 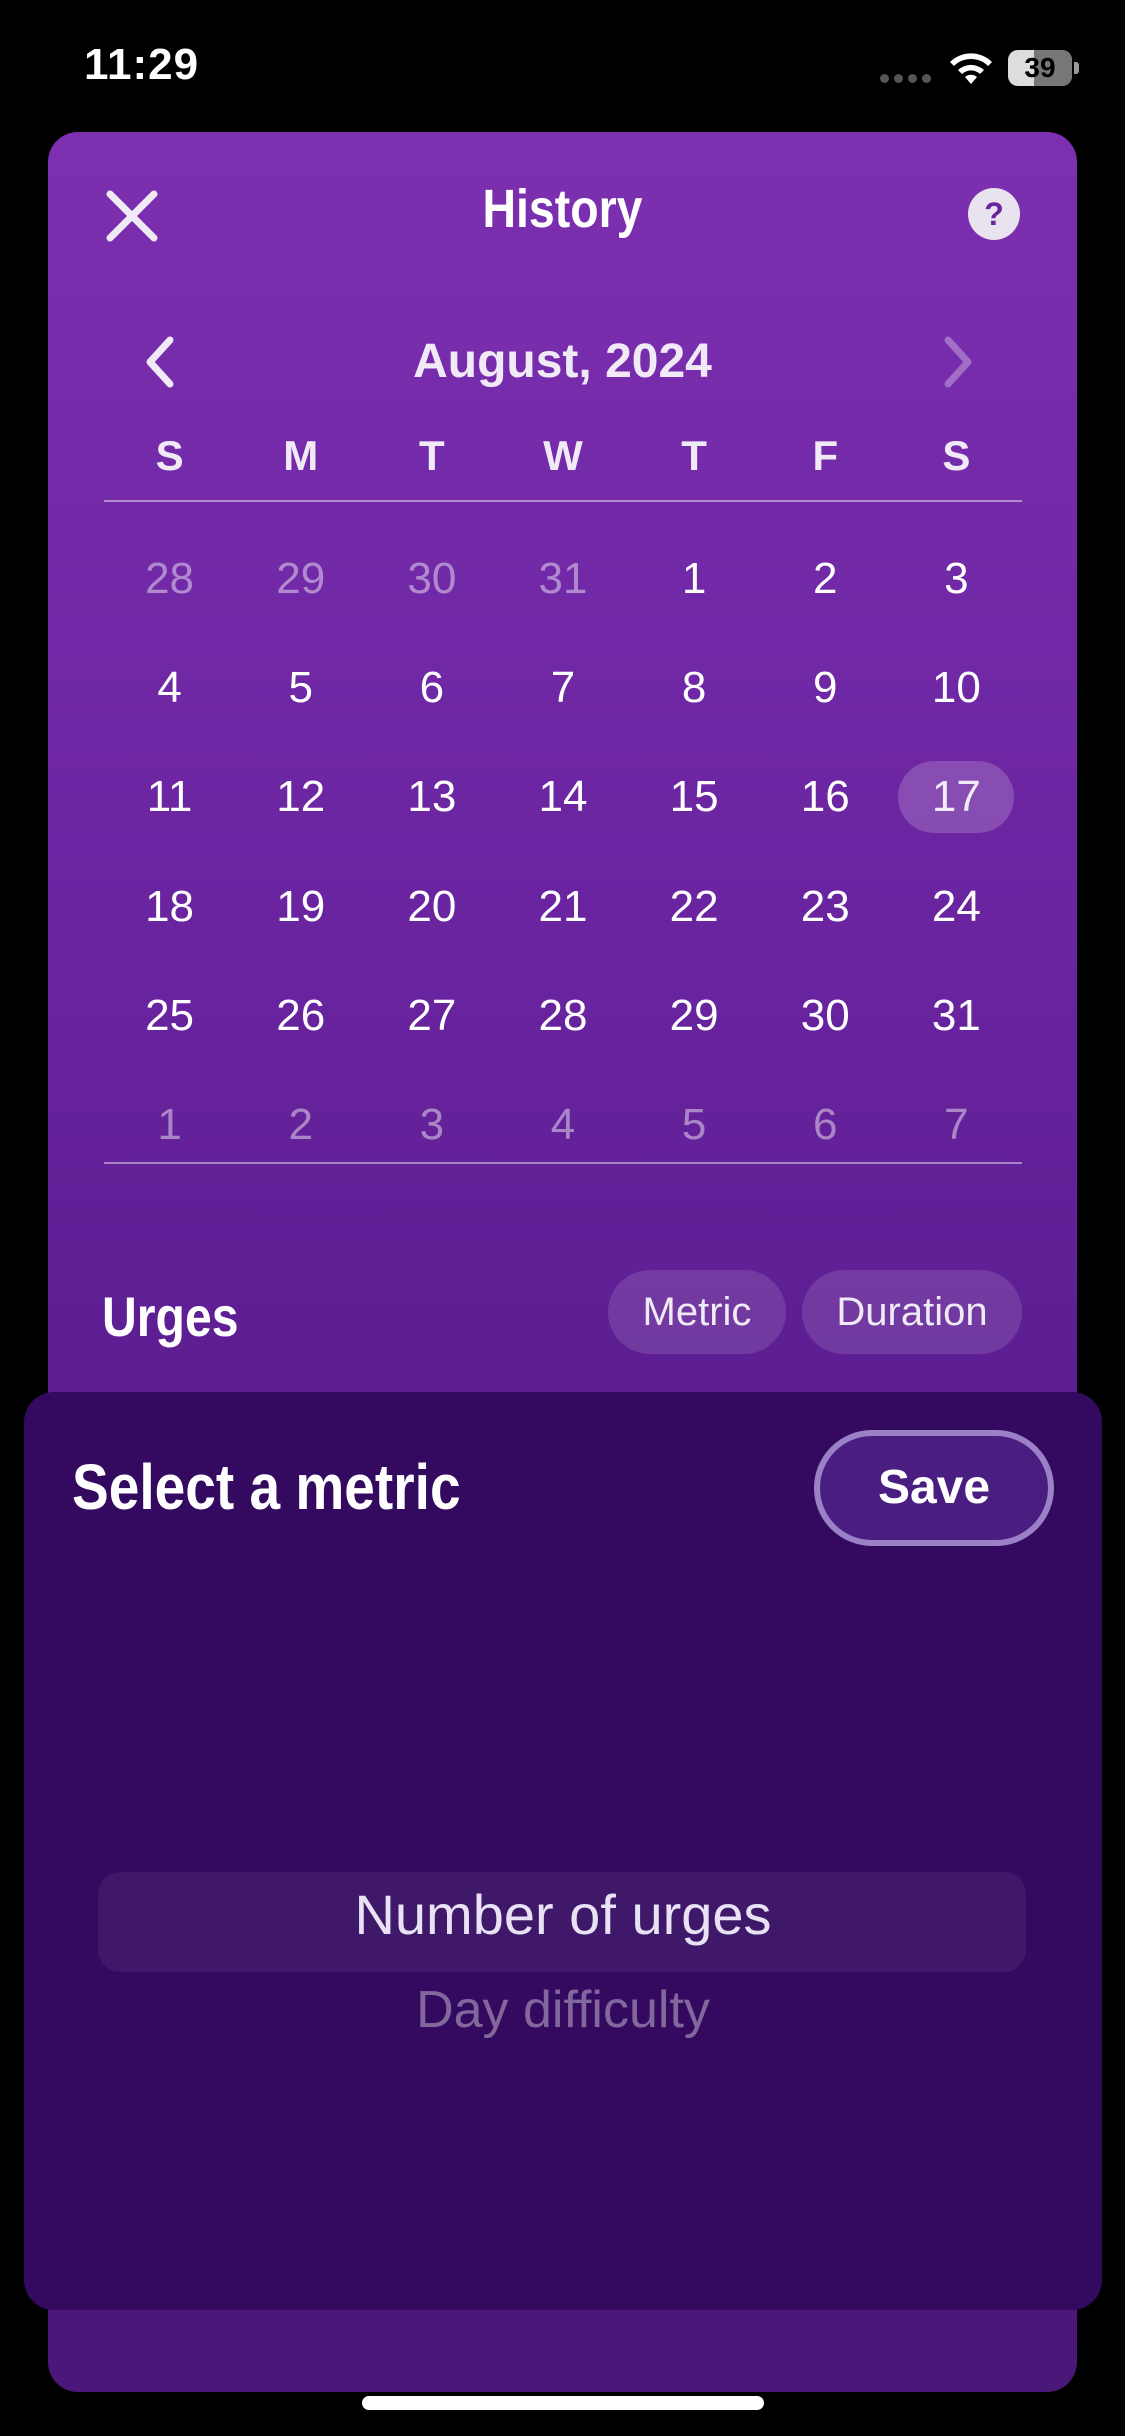 What do you see at coordinates (563, 2403) in the screenshot?
I see `home-indicator` at bounding box center [563, 2403].